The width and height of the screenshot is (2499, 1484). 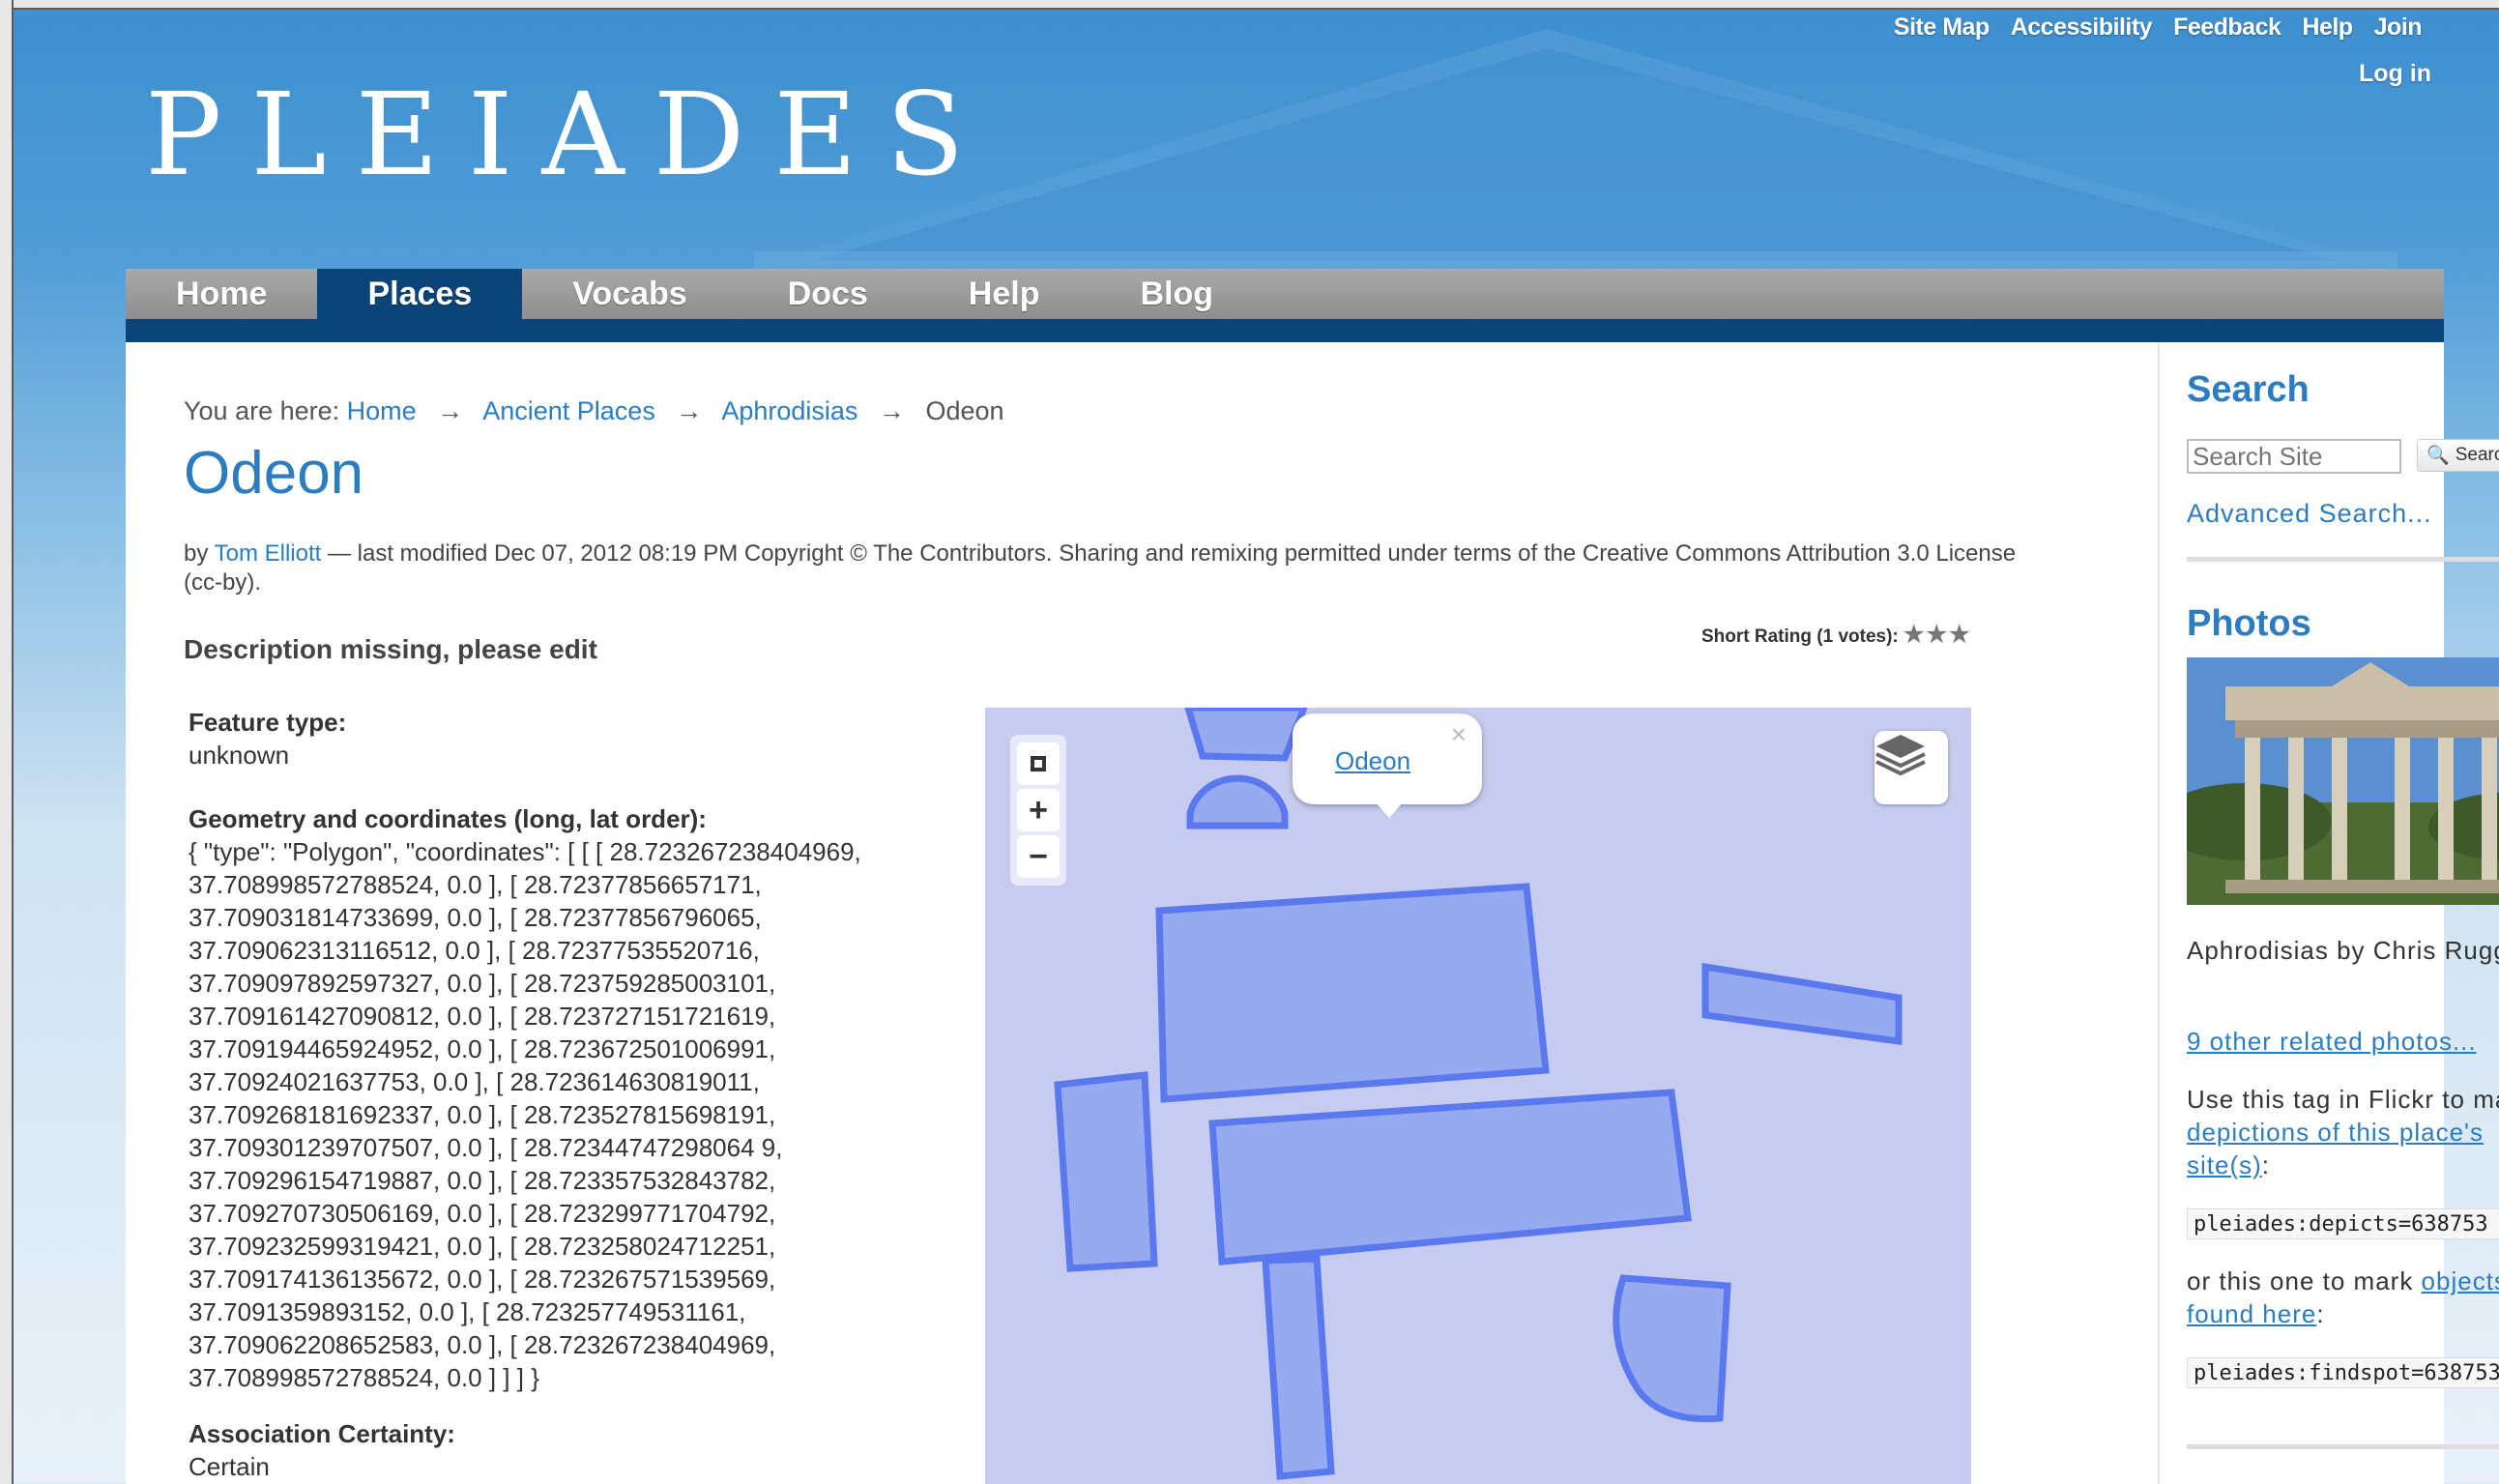 I want to click on page-title: Odeon, so click(x=274, y=473).